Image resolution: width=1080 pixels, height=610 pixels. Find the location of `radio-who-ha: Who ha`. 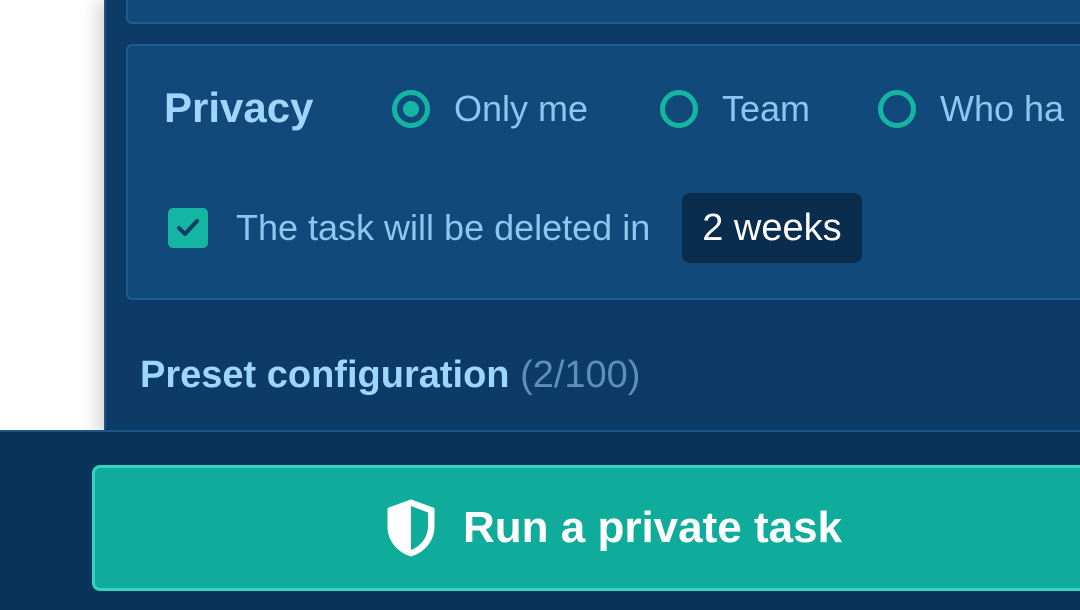

radio-who-ha: Who ha is located at coordinates (971, 109).